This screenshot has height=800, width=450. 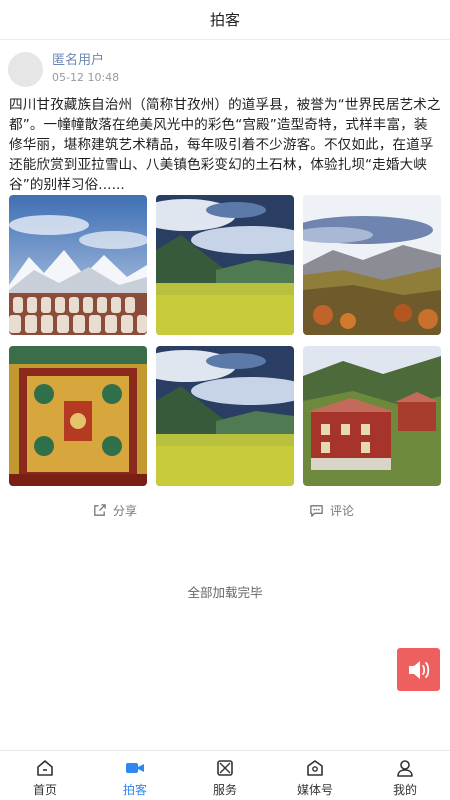 What do you see at coordinates (25, 69) in the screenshot?
I see `avatar` at bounding box center [25, 69].